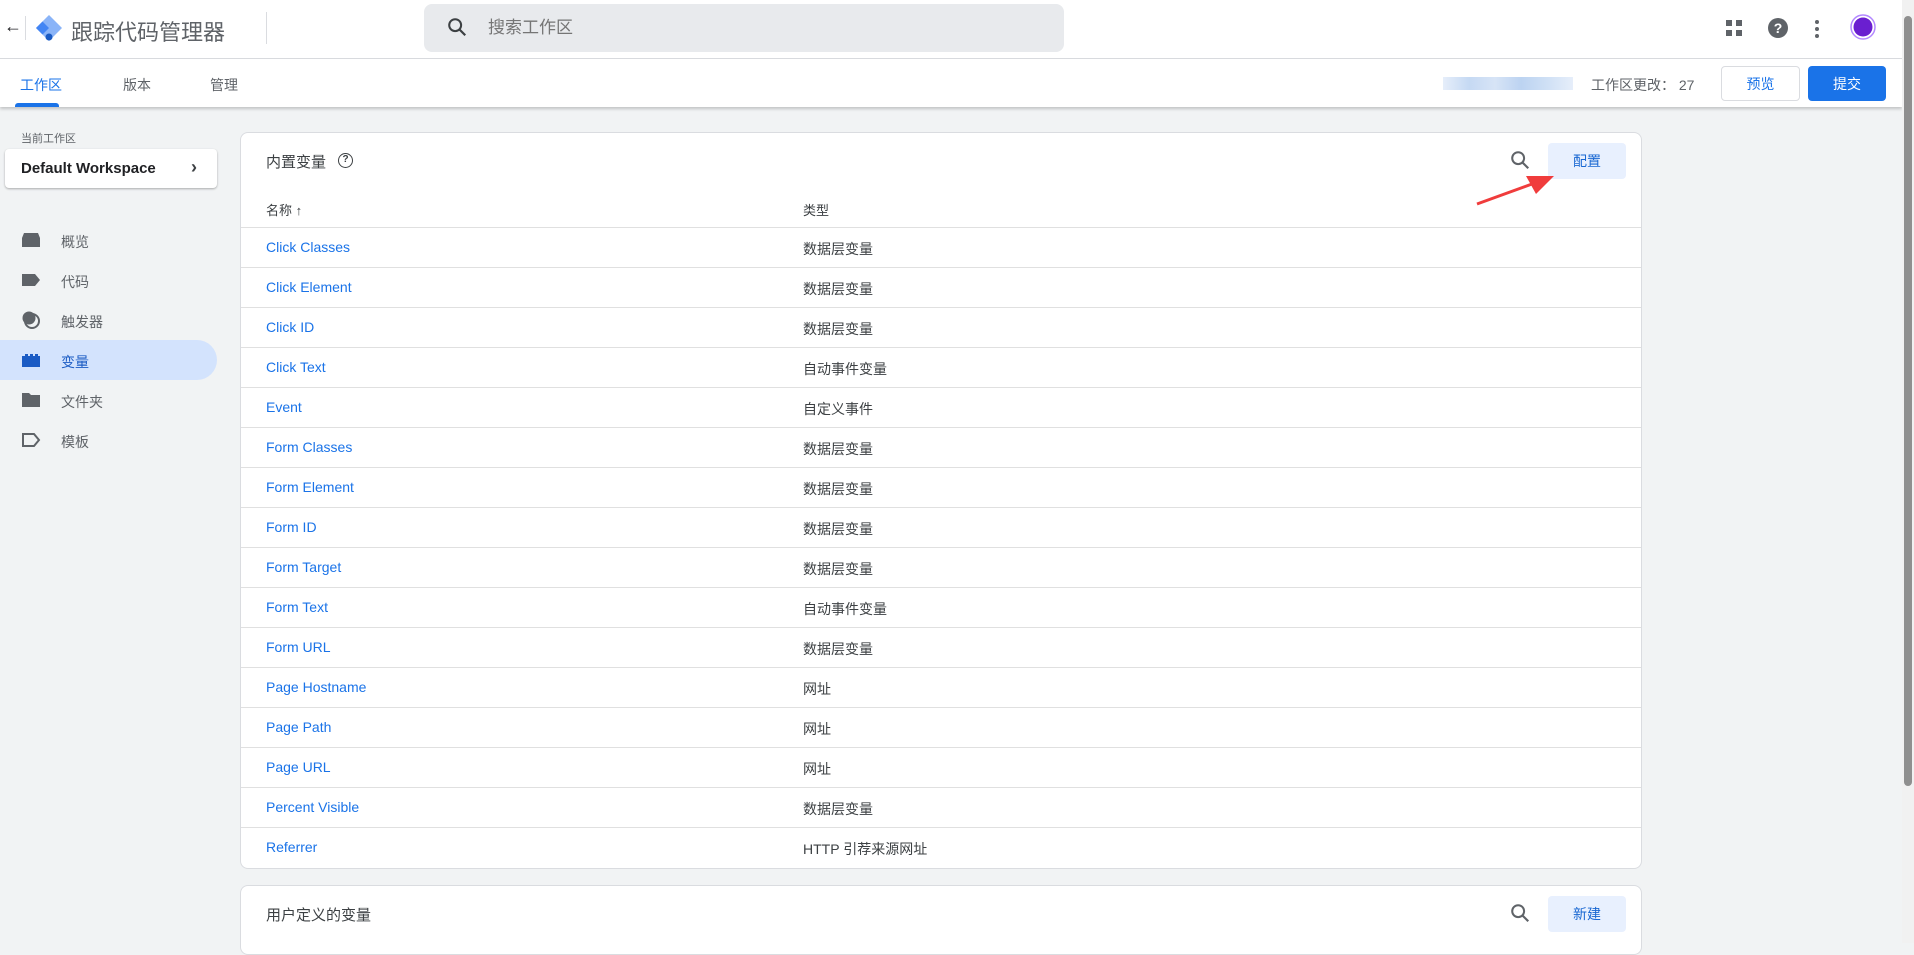 This screenshot has width=1914, height=955. I want to click on user-defined-variables-card: 用户定义的变量 新建, so click(941, 920).